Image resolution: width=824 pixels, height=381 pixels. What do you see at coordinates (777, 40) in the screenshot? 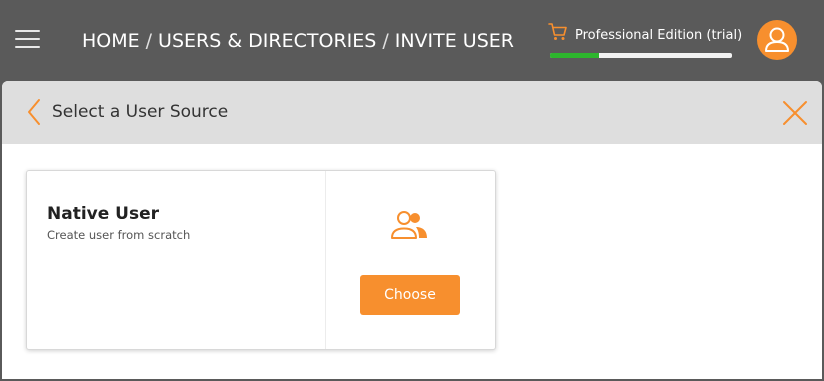
I see `user-avatar-icon` at bounding box center [777, 40].